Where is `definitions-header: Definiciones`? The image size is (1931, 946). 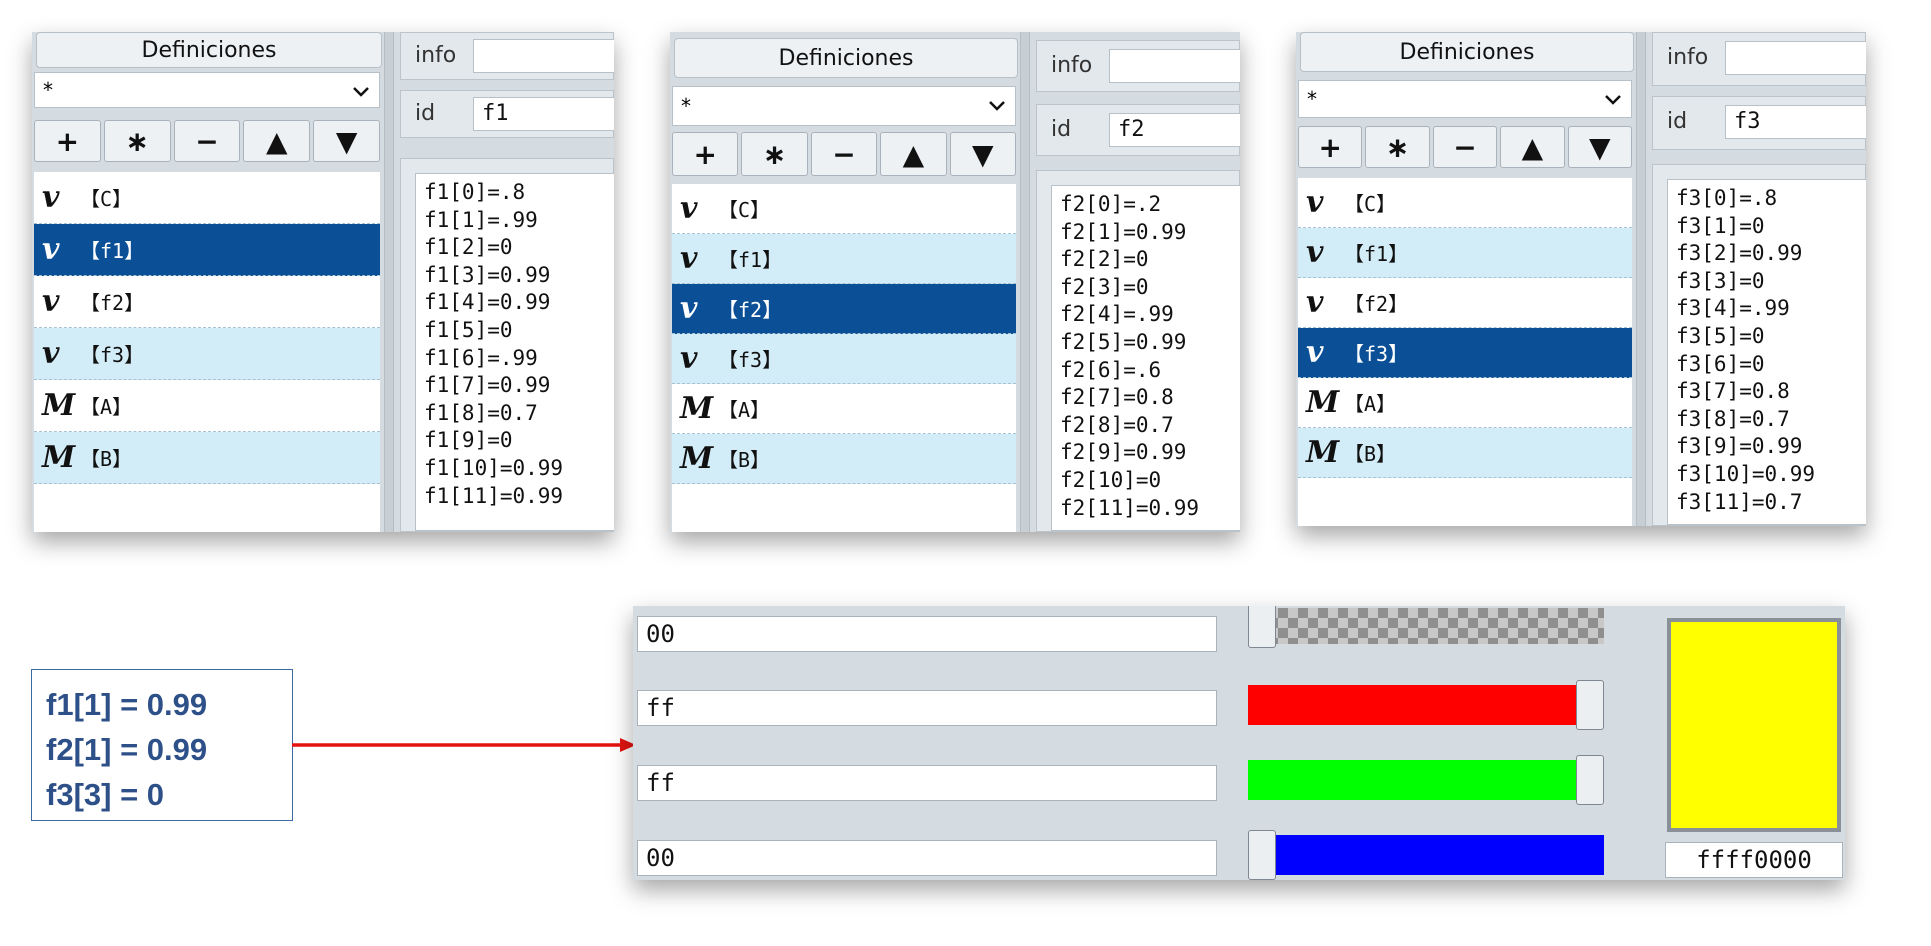
definitions-header: Definiciones is located at coordinates (1467, 52).